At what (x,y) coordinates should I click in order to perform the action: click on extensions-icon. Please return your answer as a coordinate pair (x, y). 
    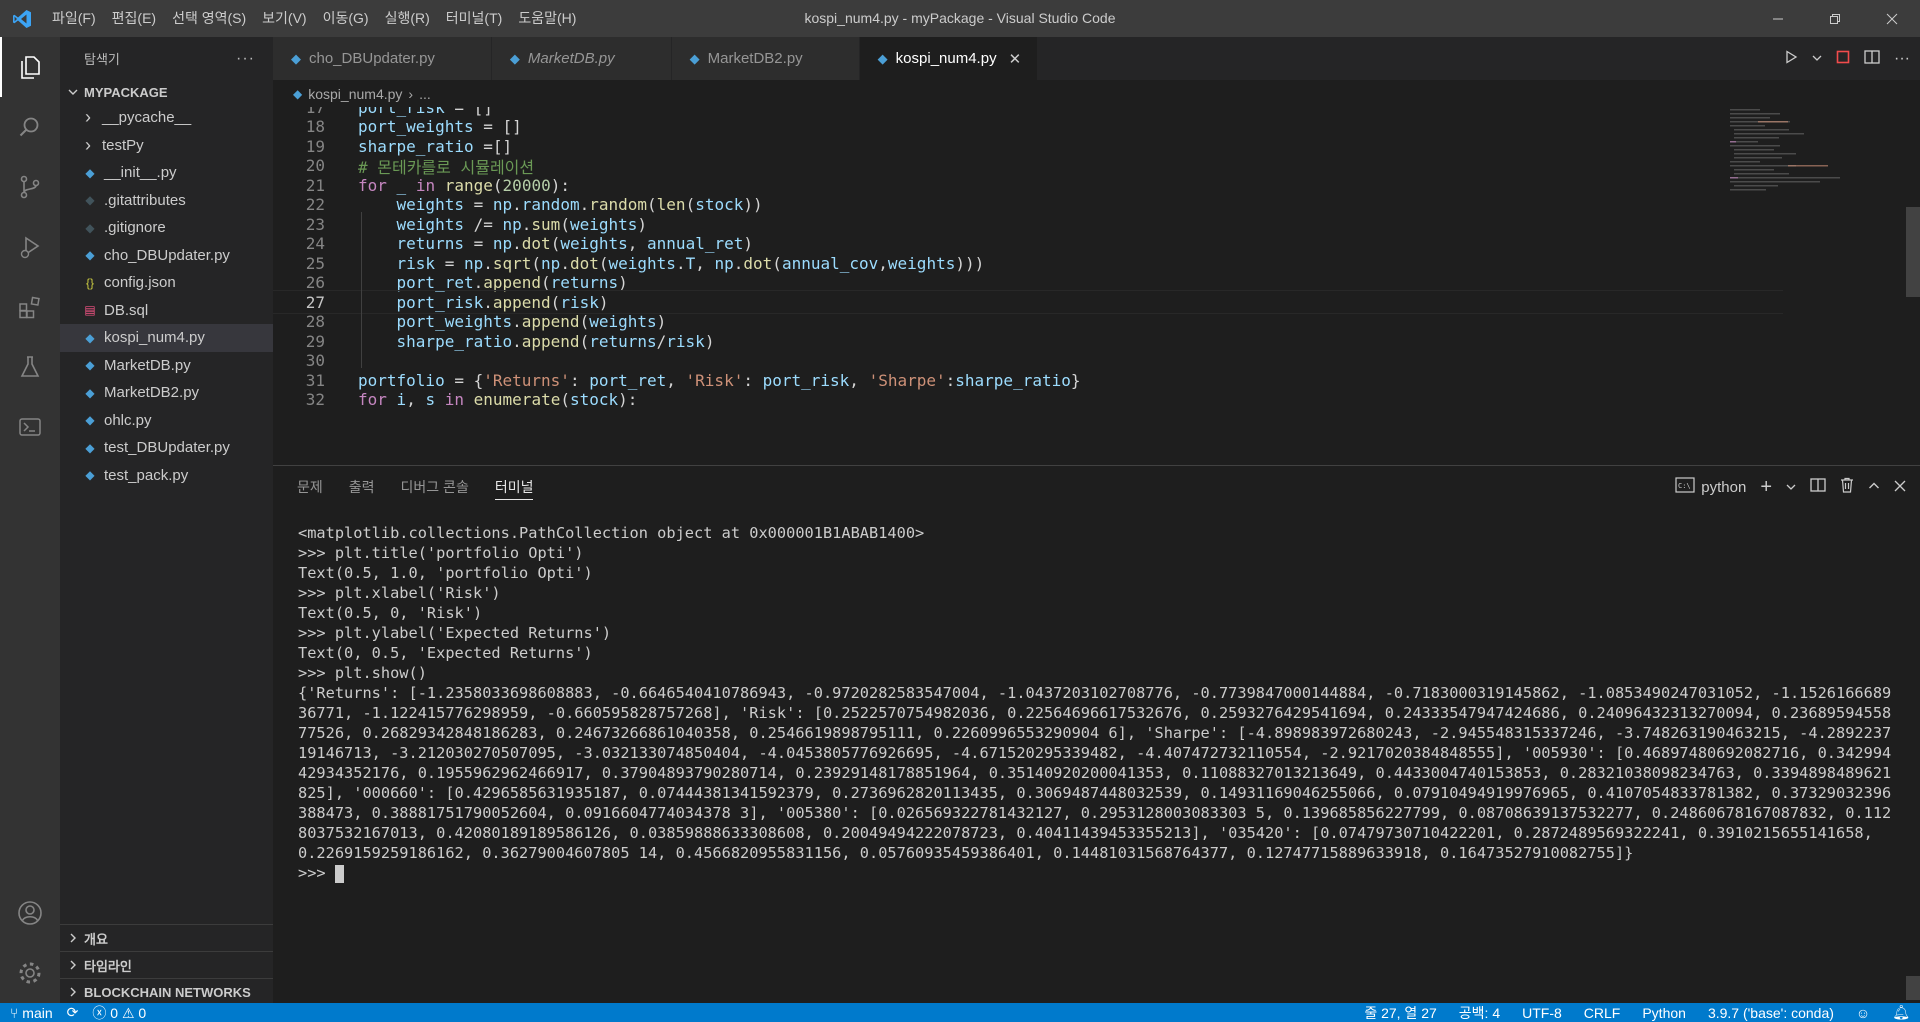
    Looking at the image, I should click on (30, 307).